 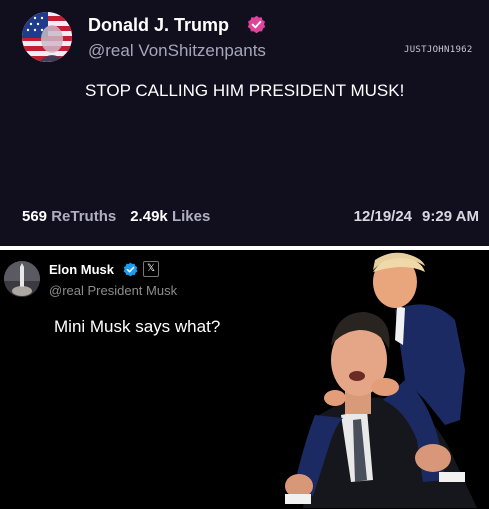 What do you see at coordinates (35, 216) in the screenshot?
I see `retruths-count: 569` at bounding box center [35, 216].